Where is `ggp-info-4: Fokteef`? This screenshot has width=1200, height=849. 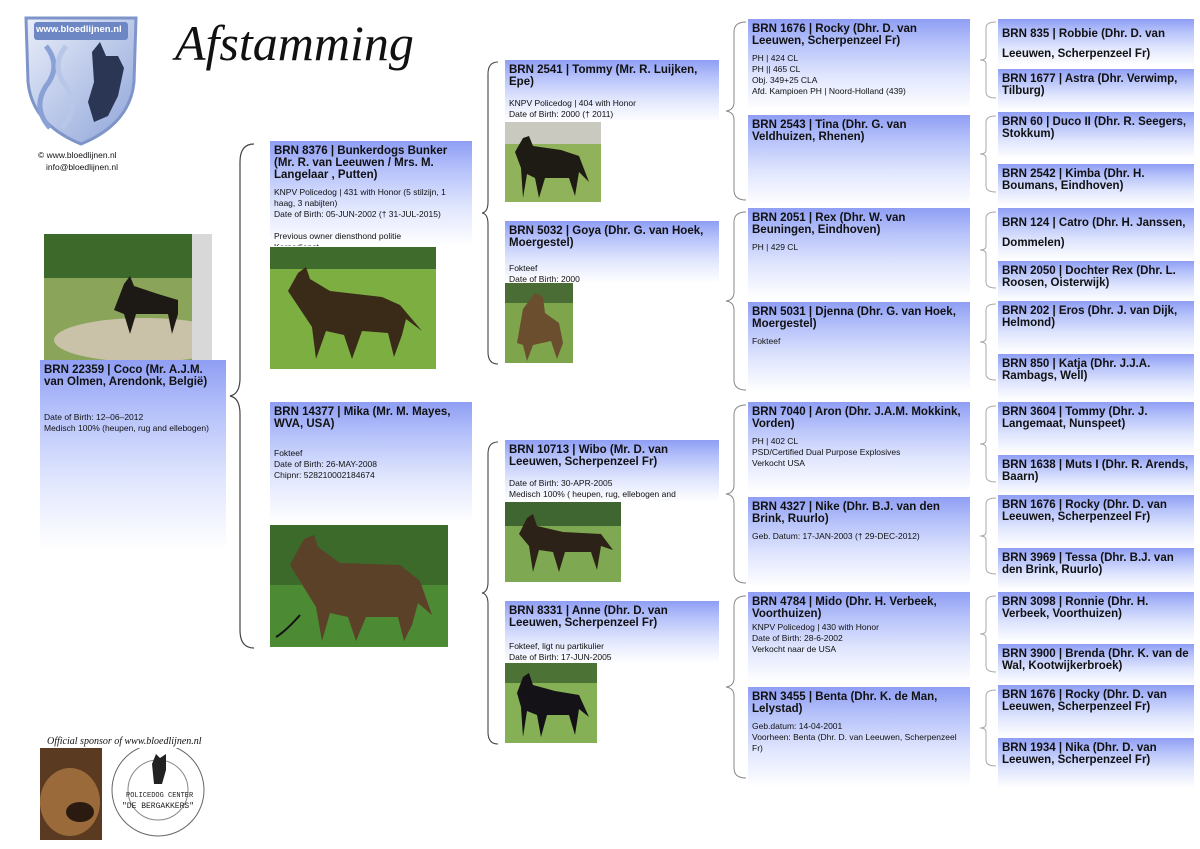 ggp-info-4: Fokteef is located at coordinates (766, 341).